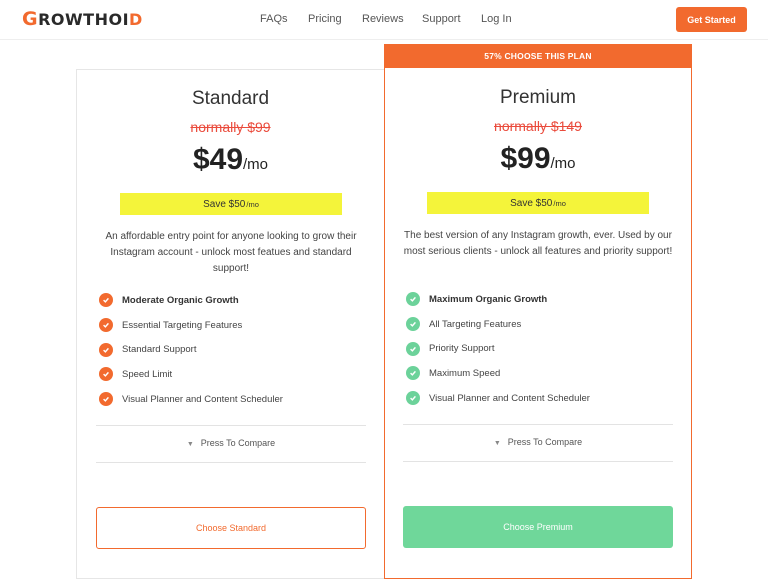 Image resolution: width=768 pixels, height=583 pixels. I want to click on nav-faqs: FAQs, so click(274, 19).